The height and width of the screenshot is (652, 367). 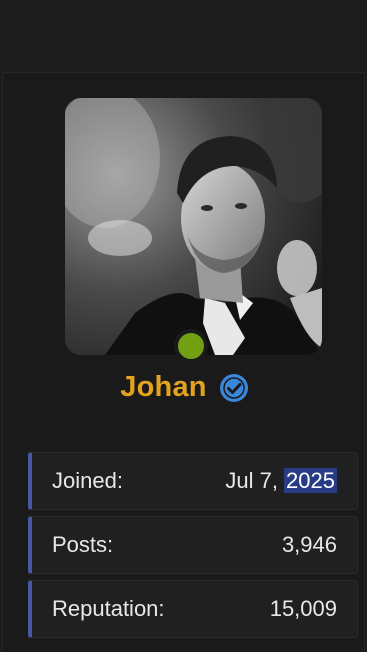 I want to click on stat-reputation-label: Reputation:, so click(x=108, y=608).